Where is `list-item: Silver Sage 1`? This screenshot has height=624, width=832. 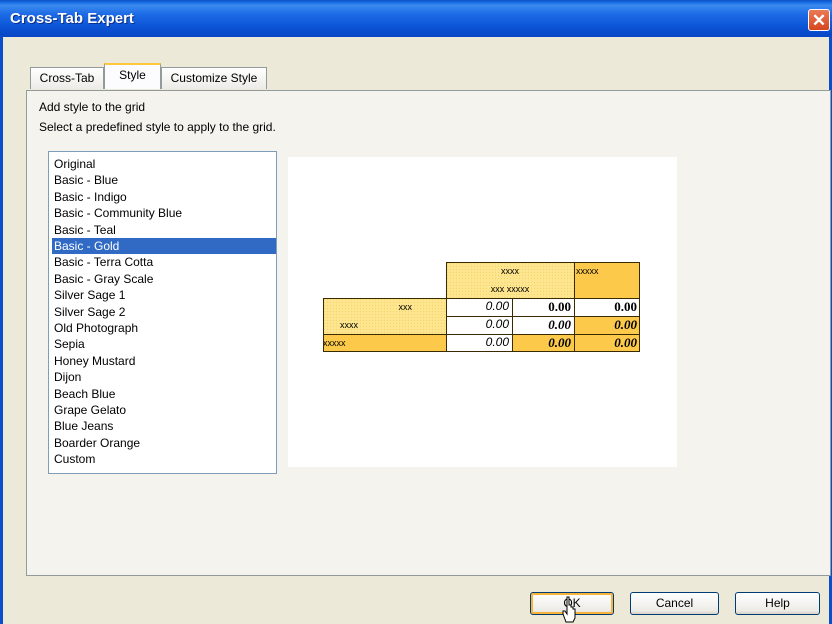 list-item: Silver Sage 1 is located at coordinates (164, 295).